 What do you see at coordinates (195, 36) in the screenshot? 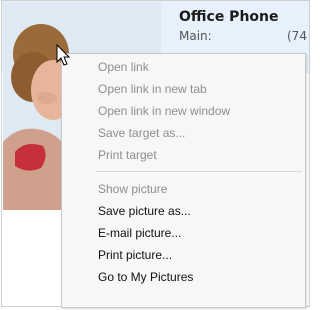
I see `main-label: Main:` at bounding box center [195, 36].